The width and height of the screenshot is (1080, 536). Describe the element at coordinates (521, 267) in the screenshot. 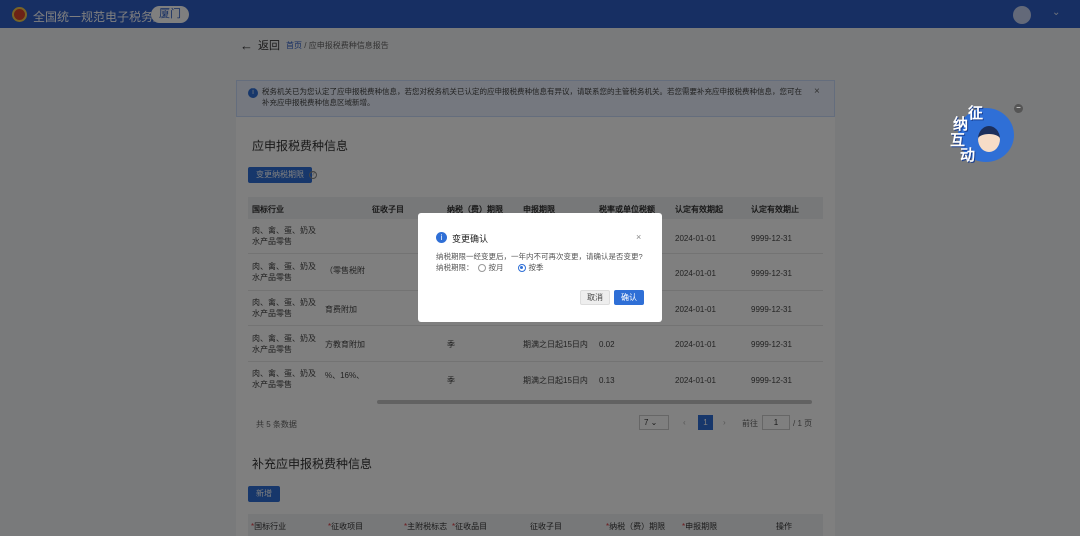

I see `radio-quarter` at that location.